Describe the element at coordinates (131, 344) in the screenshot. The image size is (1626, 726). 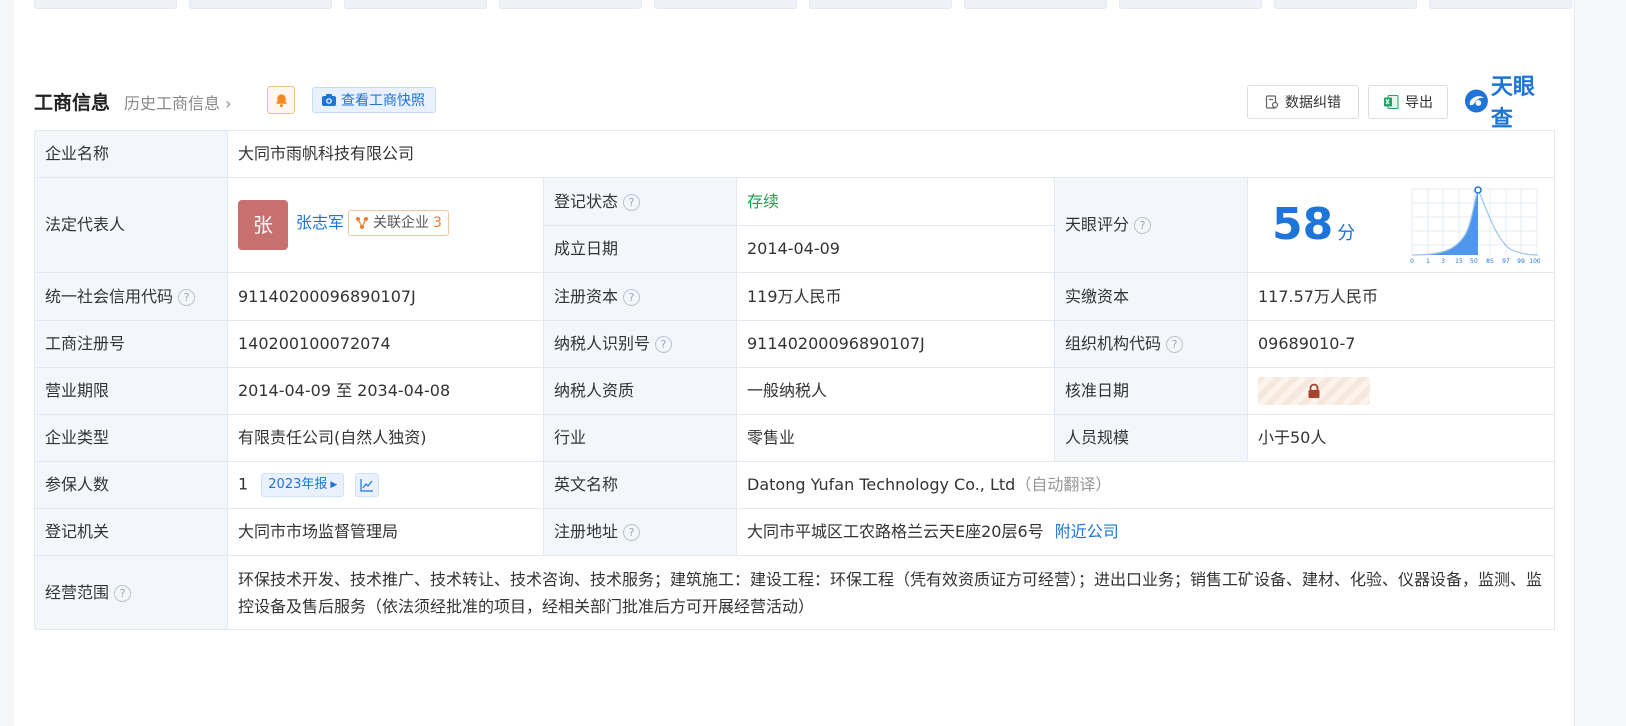
I see `reg-number-label: 工商注册号` at that location.